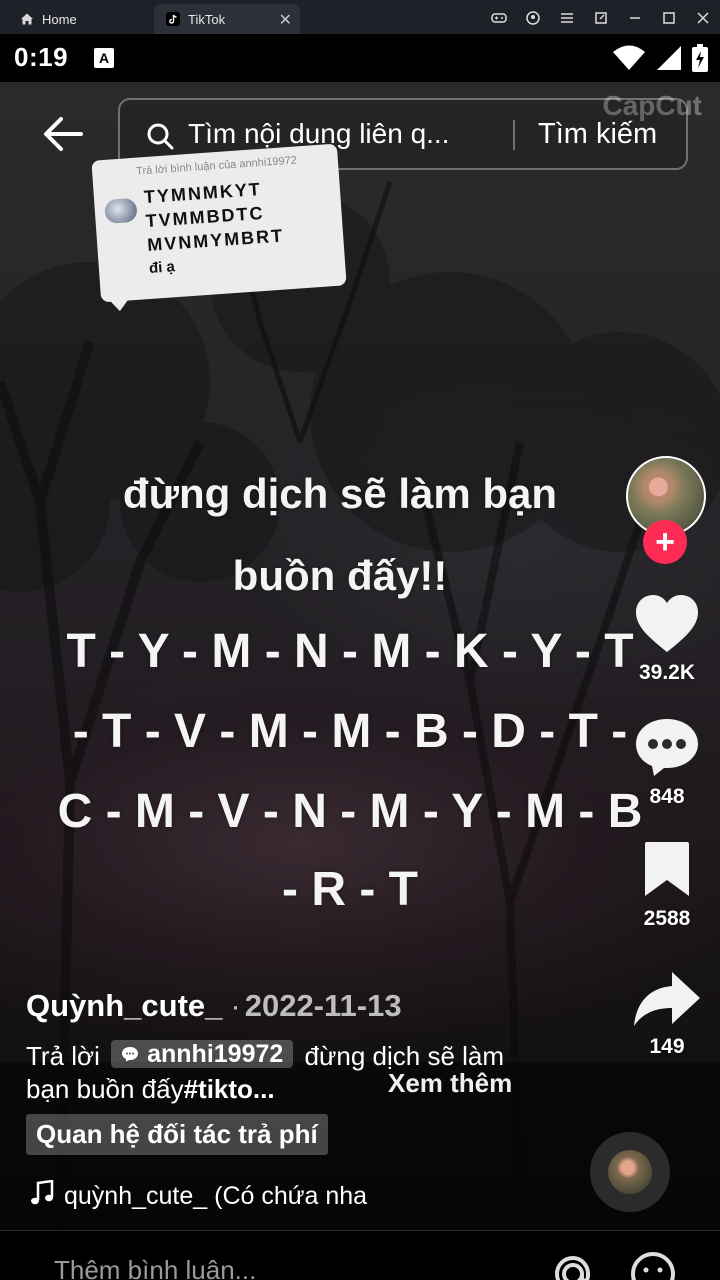 The height and width of the screenshot is (1280, 720). What do you see at coordinates (360, 58) in the screenshot?
I see `android-status-bar: 0:19 A` at bounding box center [360, 58].